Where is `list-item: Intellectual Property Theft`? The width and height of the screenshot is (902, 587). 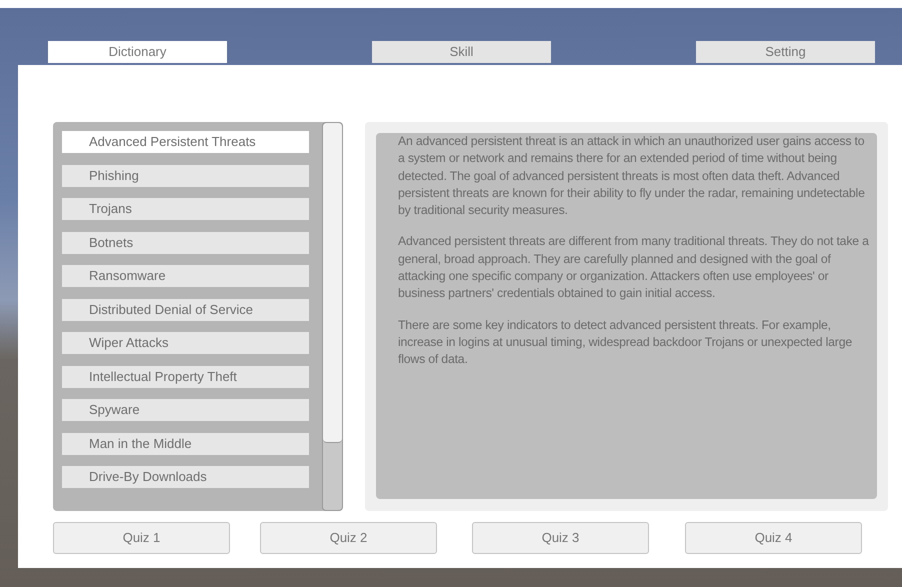
list-item: Intellectual Property Theft is located at coordinates (185, 377).